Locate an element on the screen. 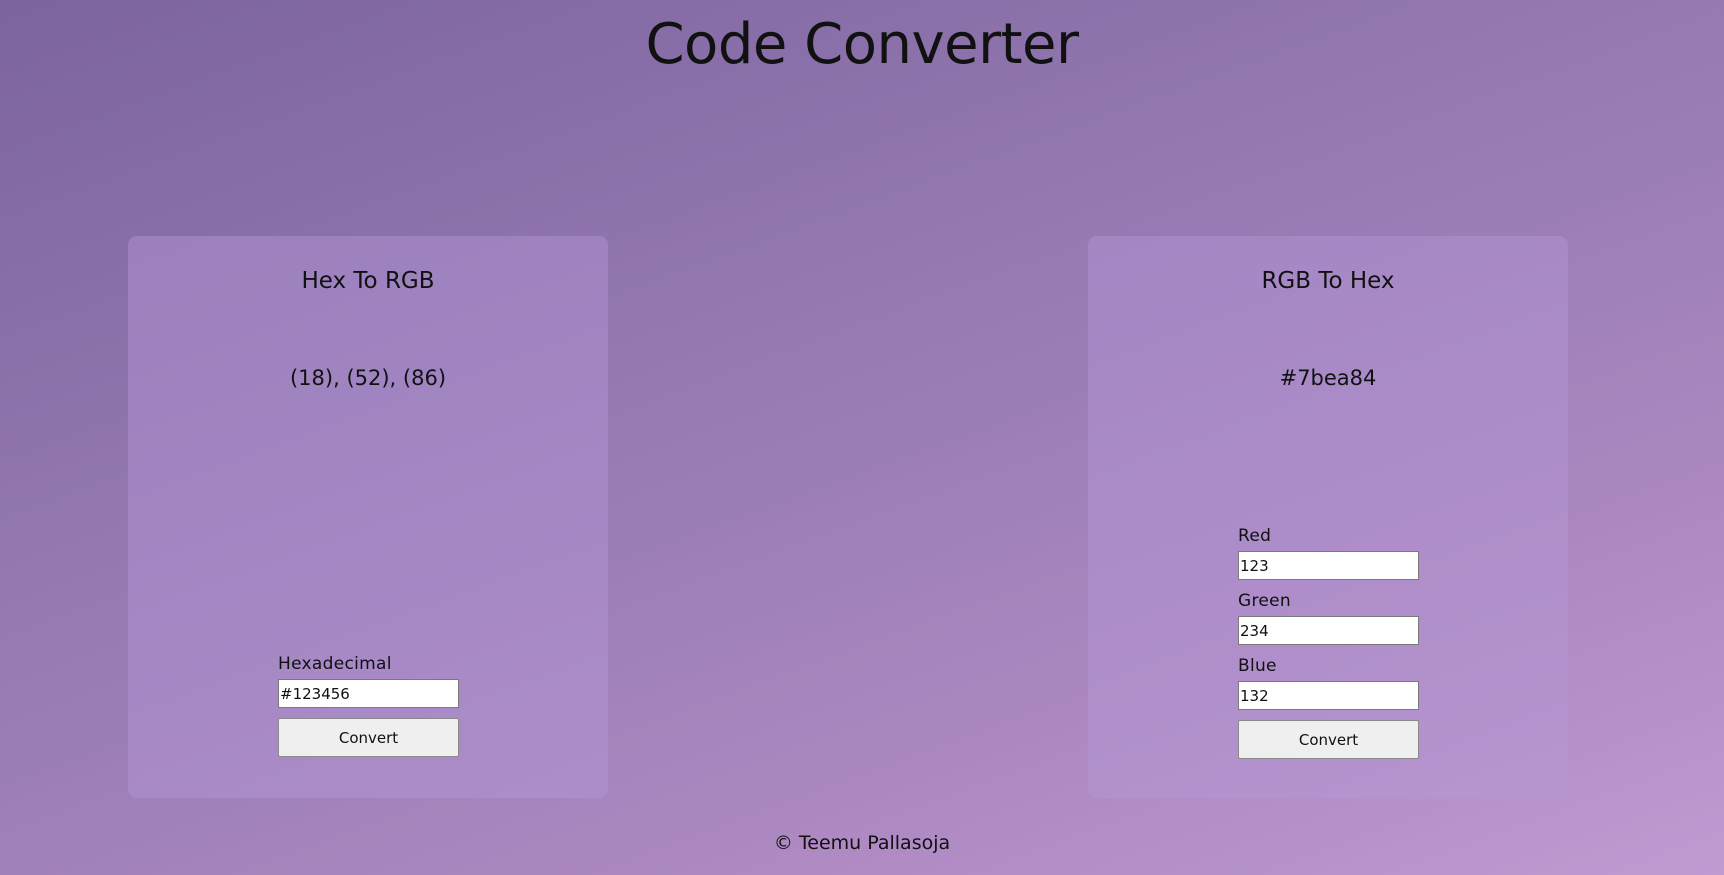 This screenshot has width=1724, height=875. rgb-to-hex-title: RGB To Hex is located at coordinates (1328, 281).